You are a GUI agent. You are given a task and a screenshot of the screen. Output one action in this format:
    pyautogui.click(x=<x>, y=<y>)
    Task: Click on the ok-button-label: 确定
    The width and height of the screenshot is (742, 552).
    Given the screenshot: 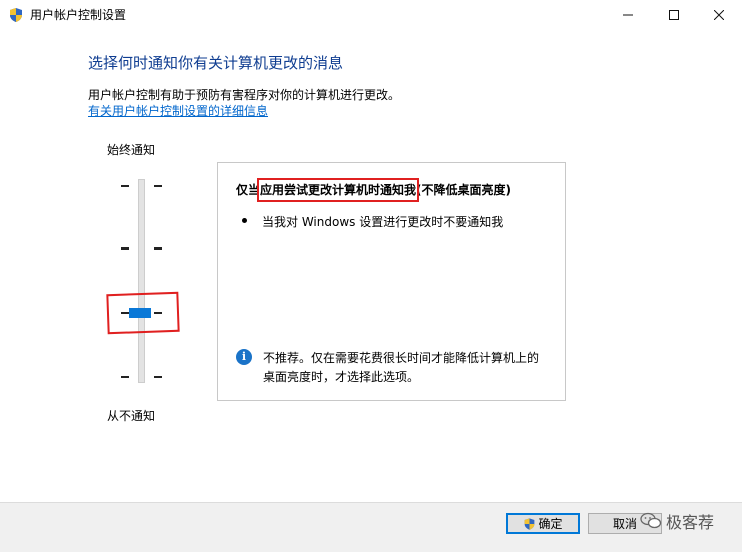 What is the action you would take?
    pyautogui.click(x=550, y=524)
    